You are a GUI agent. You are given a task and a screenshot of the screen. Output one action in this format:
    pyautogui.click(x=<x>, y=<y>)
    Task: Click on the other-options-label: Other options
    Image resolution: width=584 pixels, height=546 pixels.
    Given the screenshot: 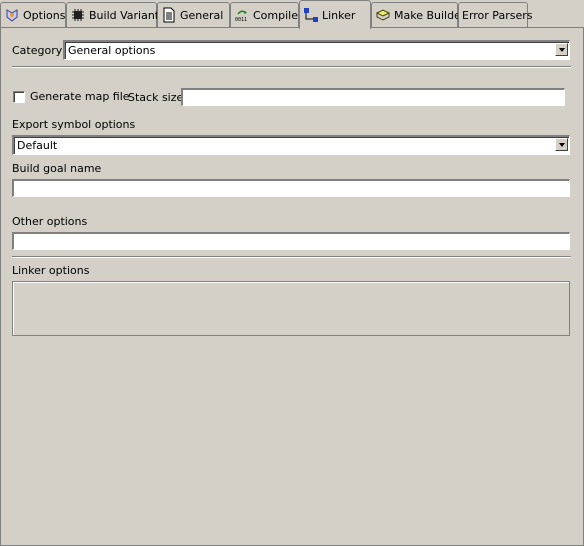 What is the action you would take?
    pyautogui.click(x=50, y=221)
    